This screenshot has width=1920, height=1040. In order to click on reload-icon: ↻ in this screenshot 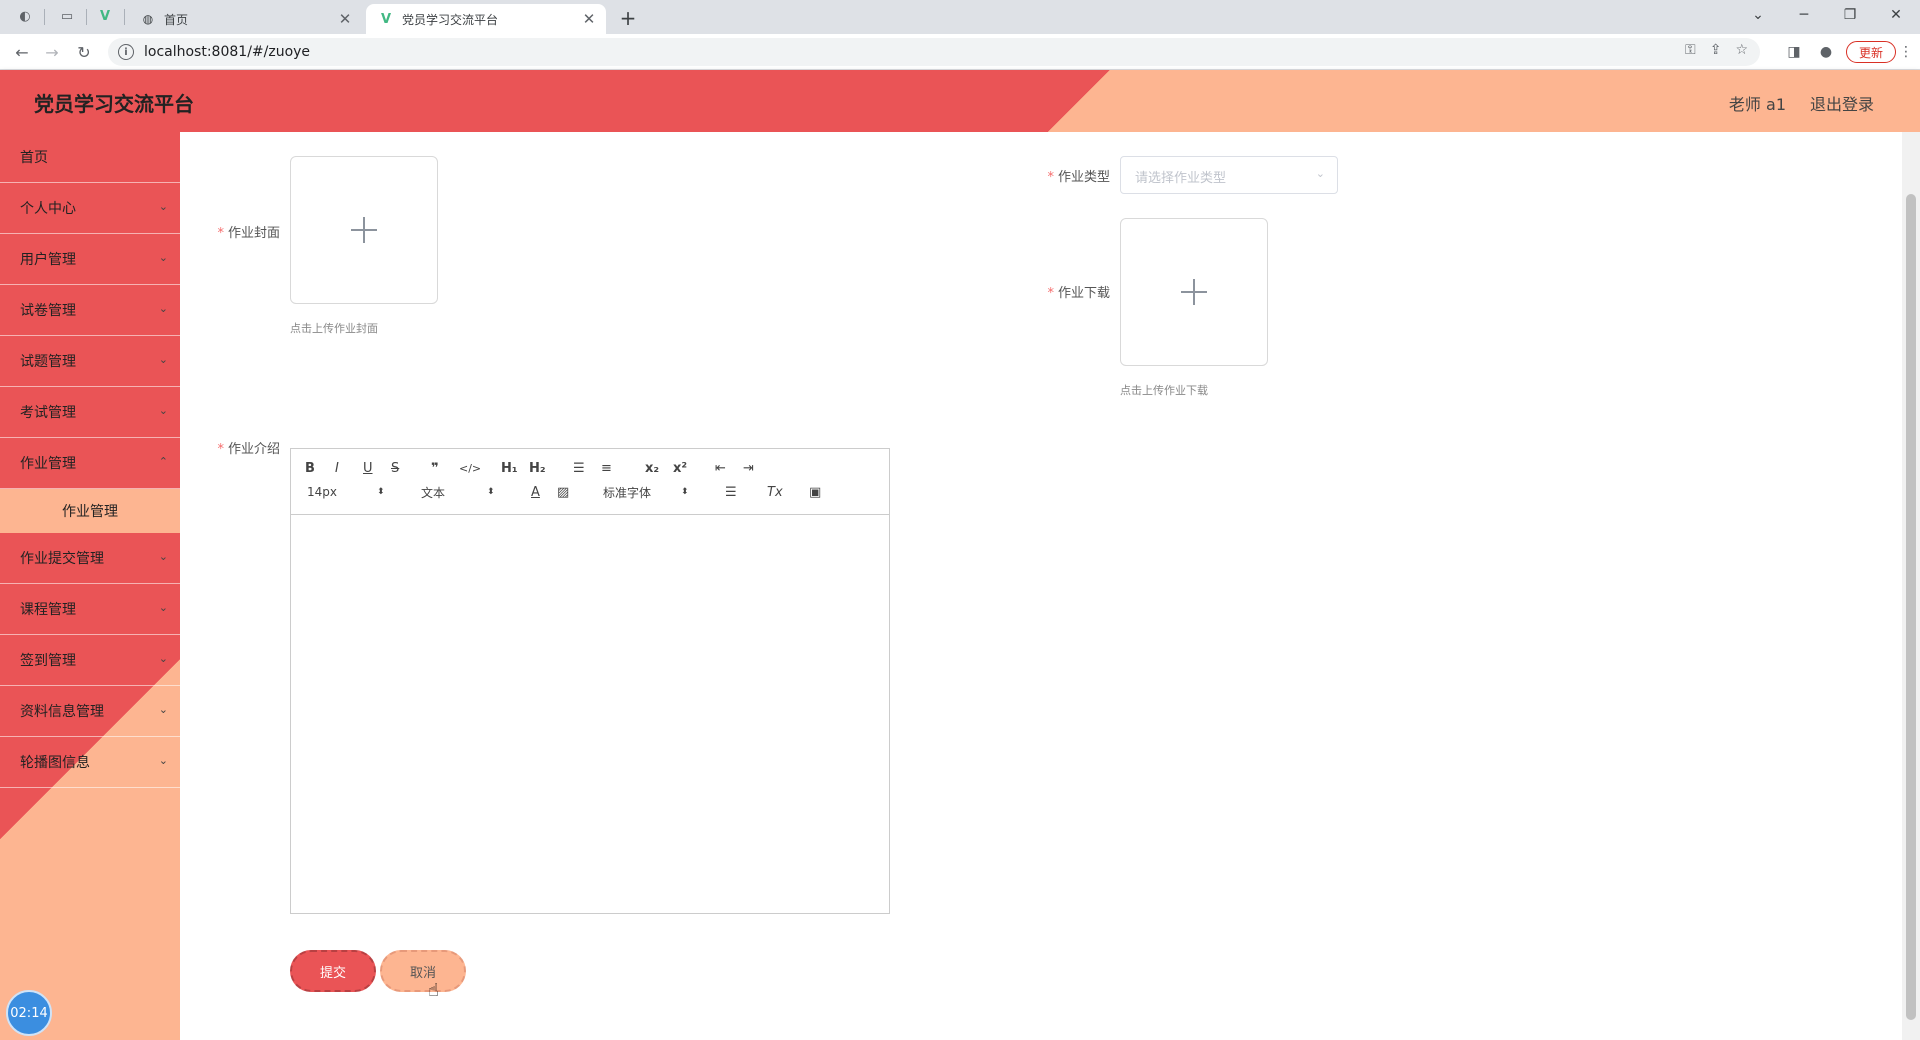, I will do `click(84, 52)`.